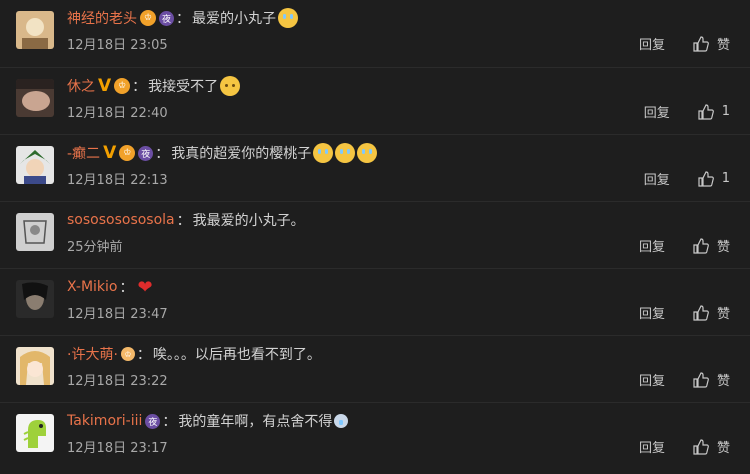 The height and width of the screenshot is (474, 750). I want to click on comment-time: 12月18日 23:17, so click(117, 448).